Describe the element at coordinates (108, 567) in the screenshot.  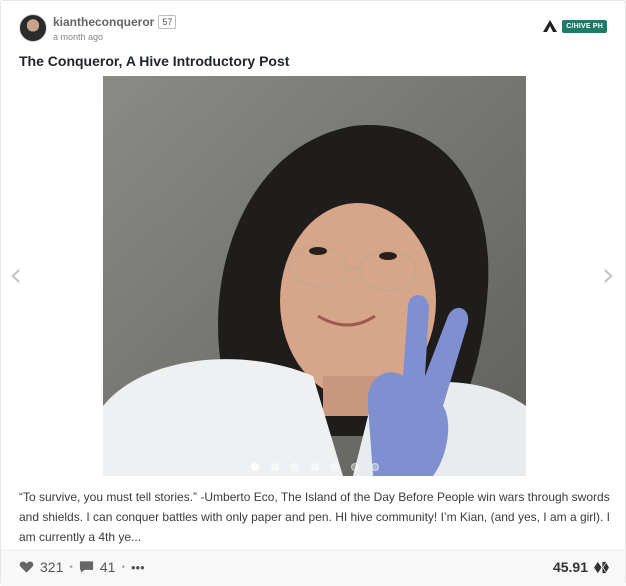
I see `comment-count: 41` at that location.